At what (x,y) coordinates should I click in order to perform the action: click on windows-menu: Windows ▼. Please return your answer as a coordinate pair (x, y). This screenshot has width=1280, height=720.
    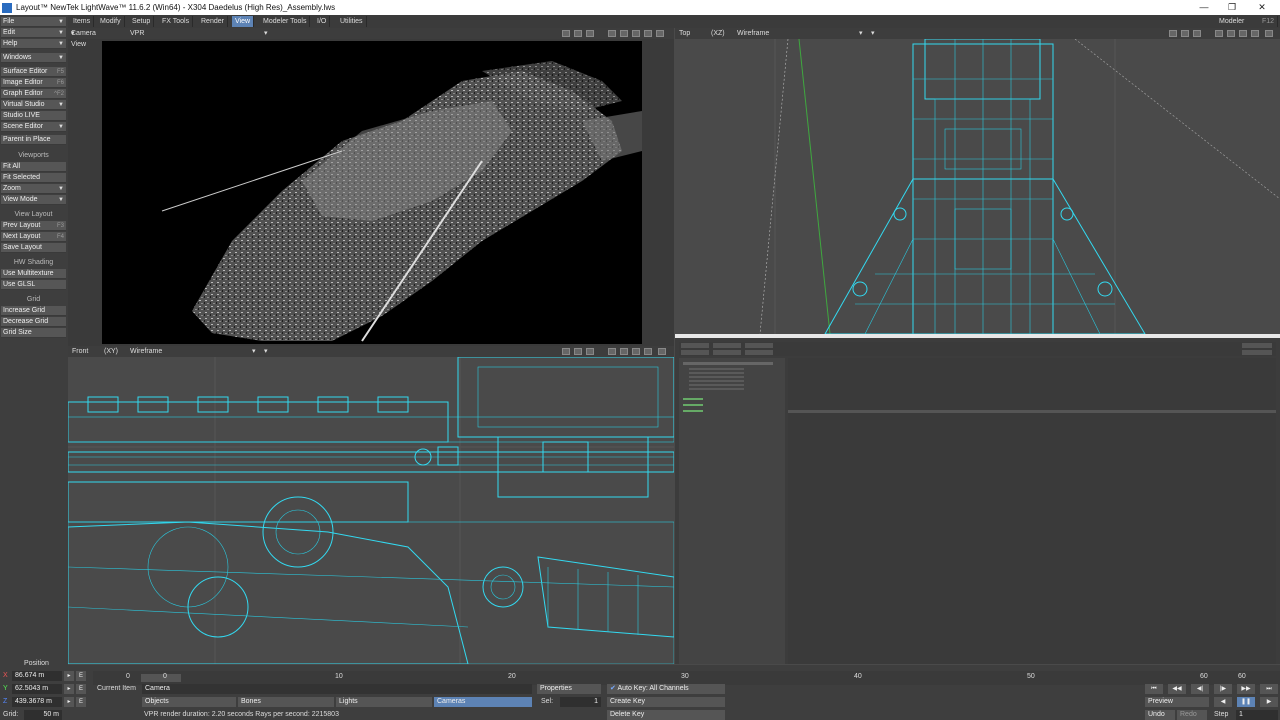
    Looking at the image, I should click on (33, 58).